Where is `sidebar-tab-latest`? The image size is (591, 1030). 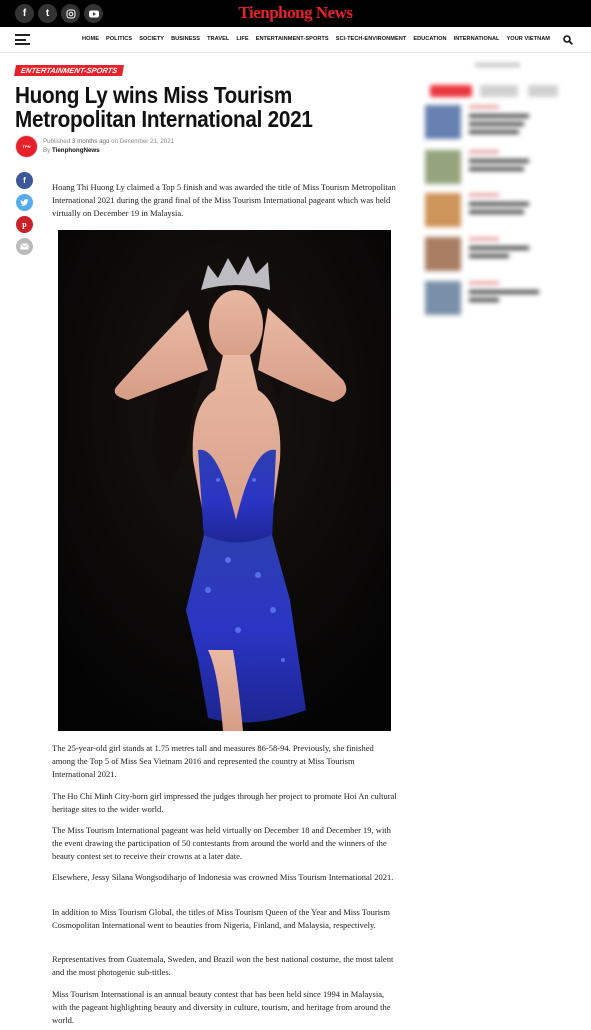
sidebar-tab-latest is located at coordinates (451, 91).